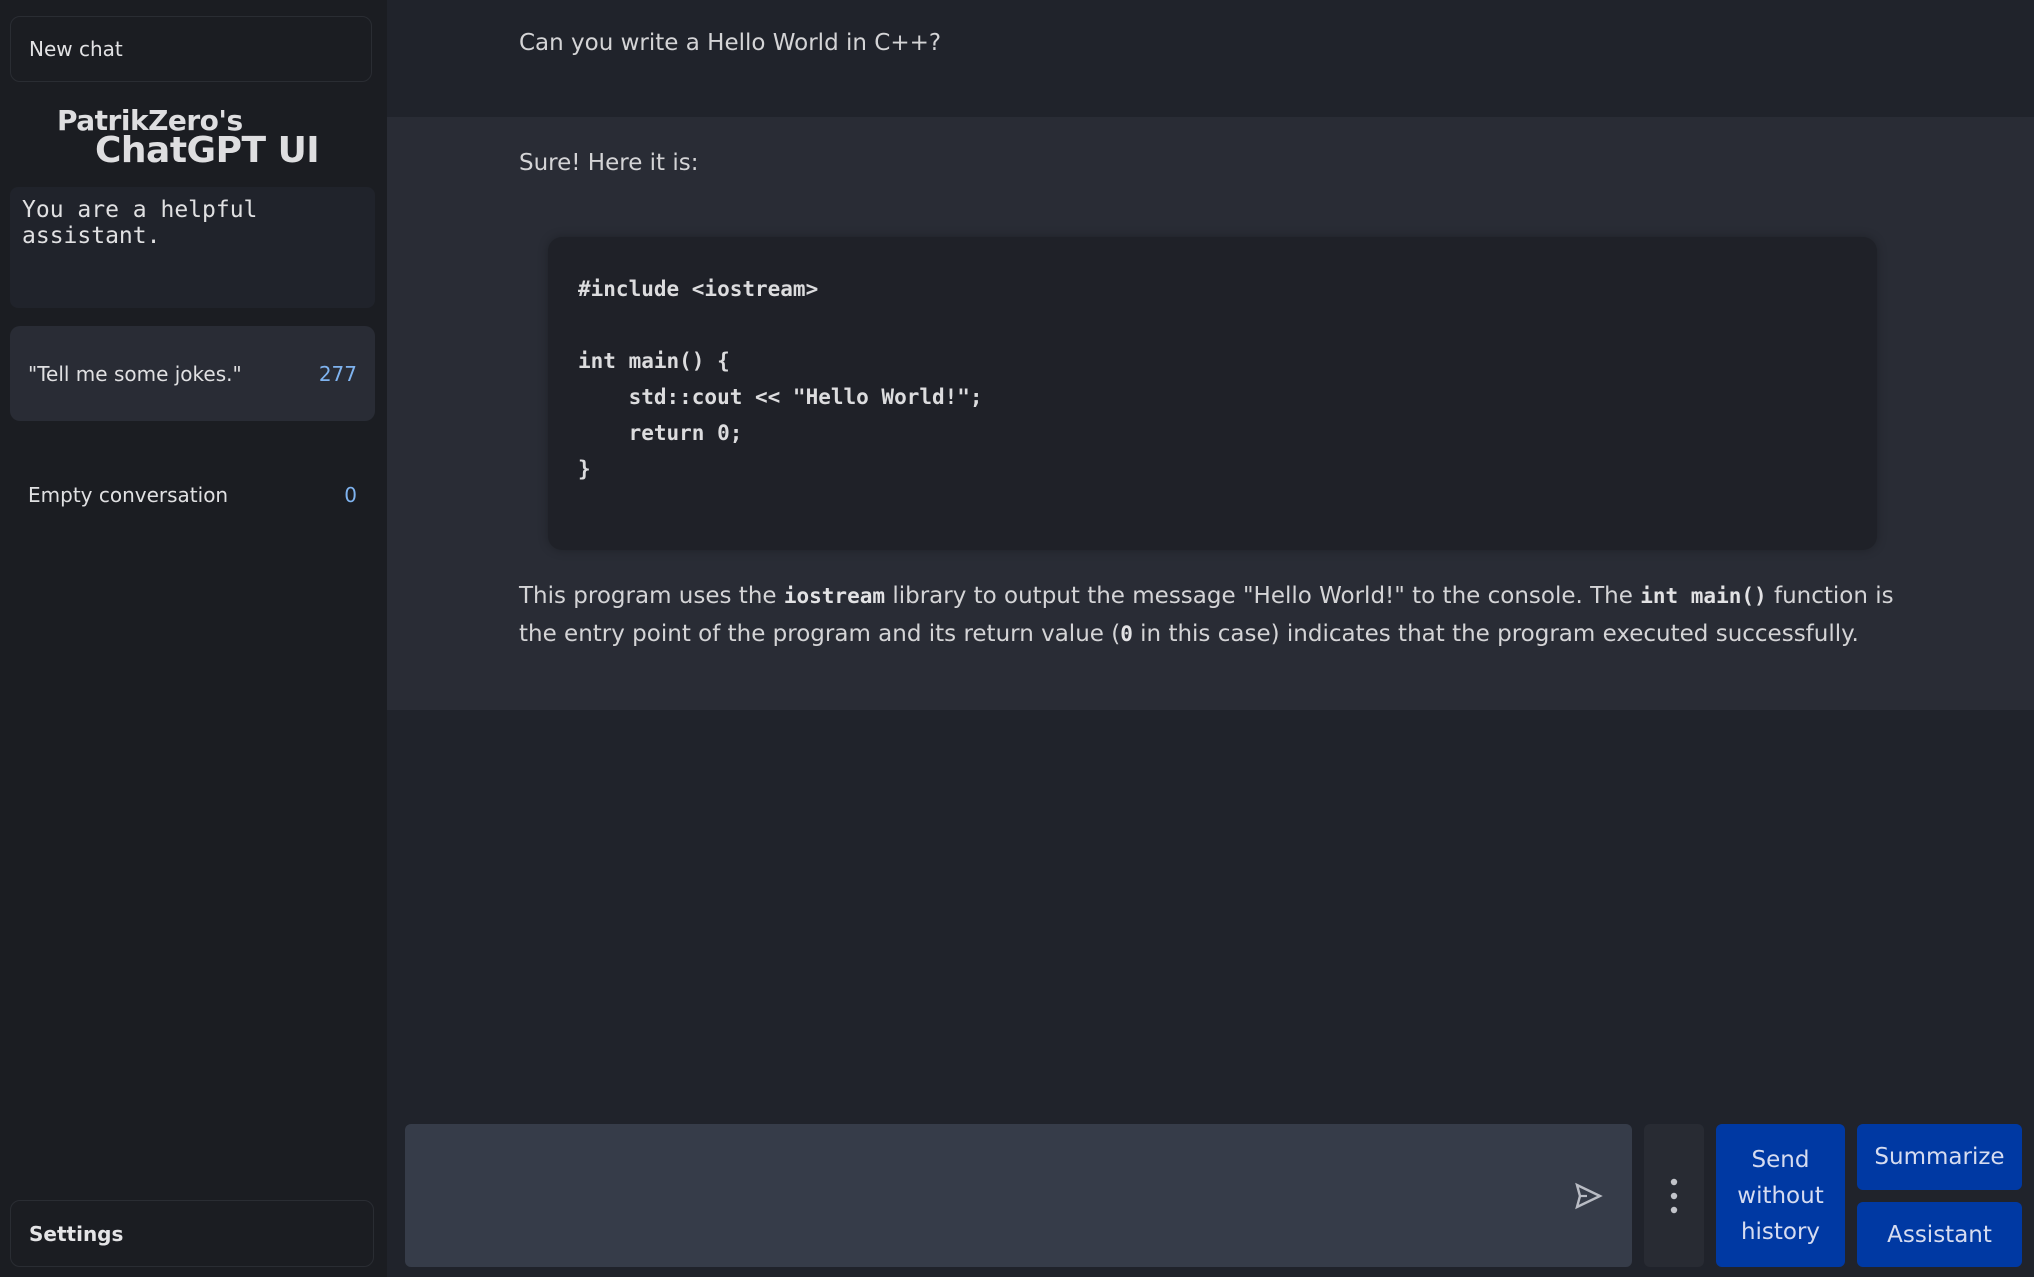 This screenshot has width=2034, height=1277. I want to click on system-prompt-input: You are a helpful assistant., so click(192, 247).